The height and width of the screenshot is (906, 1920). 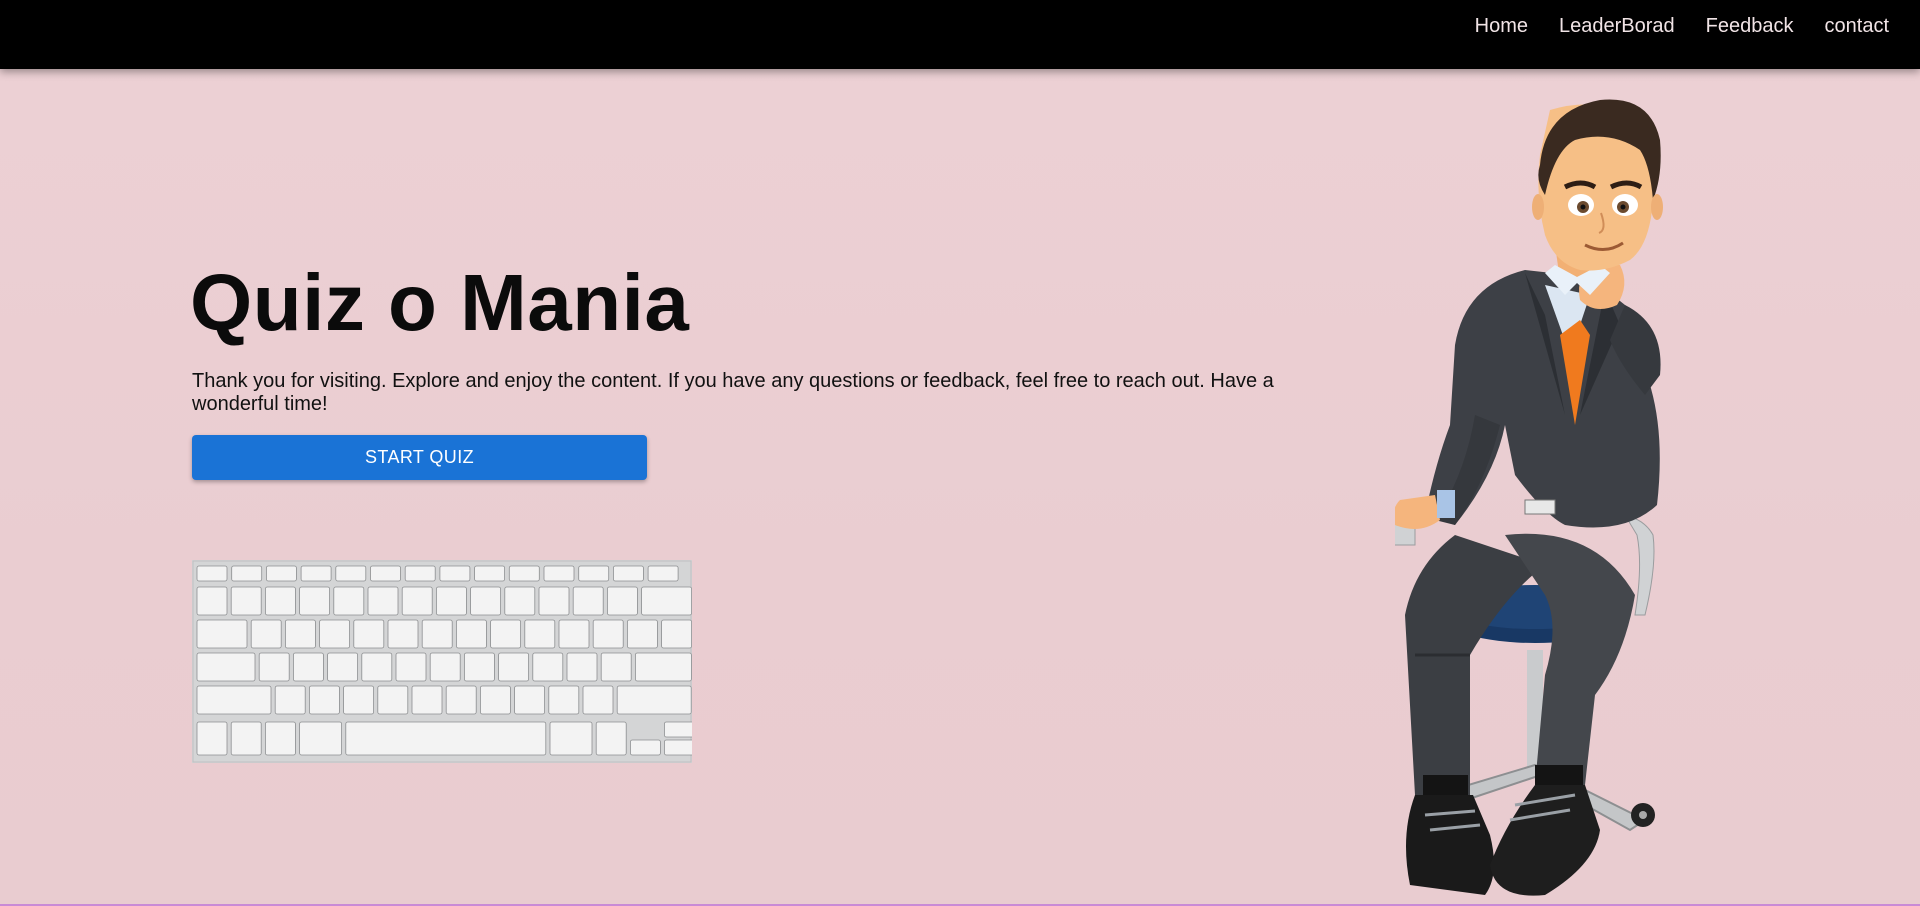 What do you see at coordinates (1750, 26) in the screenshot?
I see `nav-feedback-link: Feedback` at bounding box center [1750, 26].